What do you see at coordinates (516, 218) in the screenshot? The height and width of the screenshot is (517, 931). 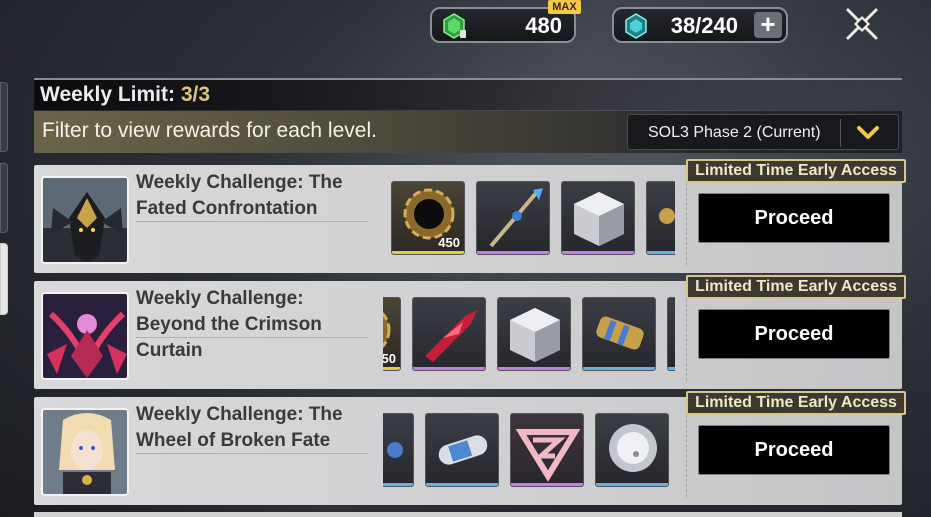 I see `staff-icon` at bounding box center [516, 218].